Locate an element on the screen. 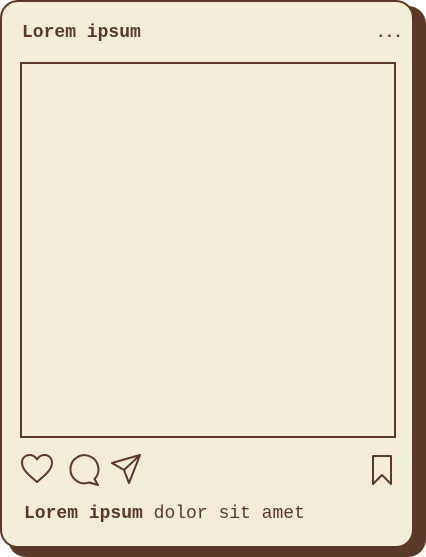  bookmark-icon is located at coordinates (382, 470).